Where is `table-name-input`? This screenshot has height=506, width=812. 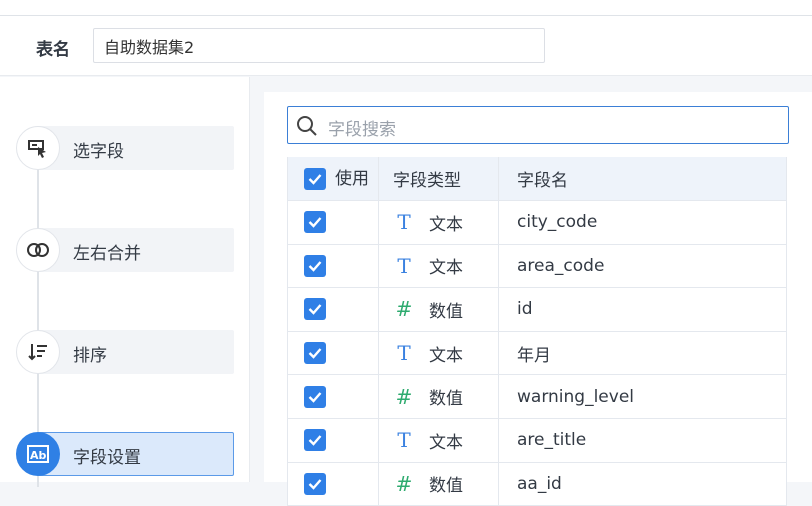
table-name-input is located at coordinates (319, 45).